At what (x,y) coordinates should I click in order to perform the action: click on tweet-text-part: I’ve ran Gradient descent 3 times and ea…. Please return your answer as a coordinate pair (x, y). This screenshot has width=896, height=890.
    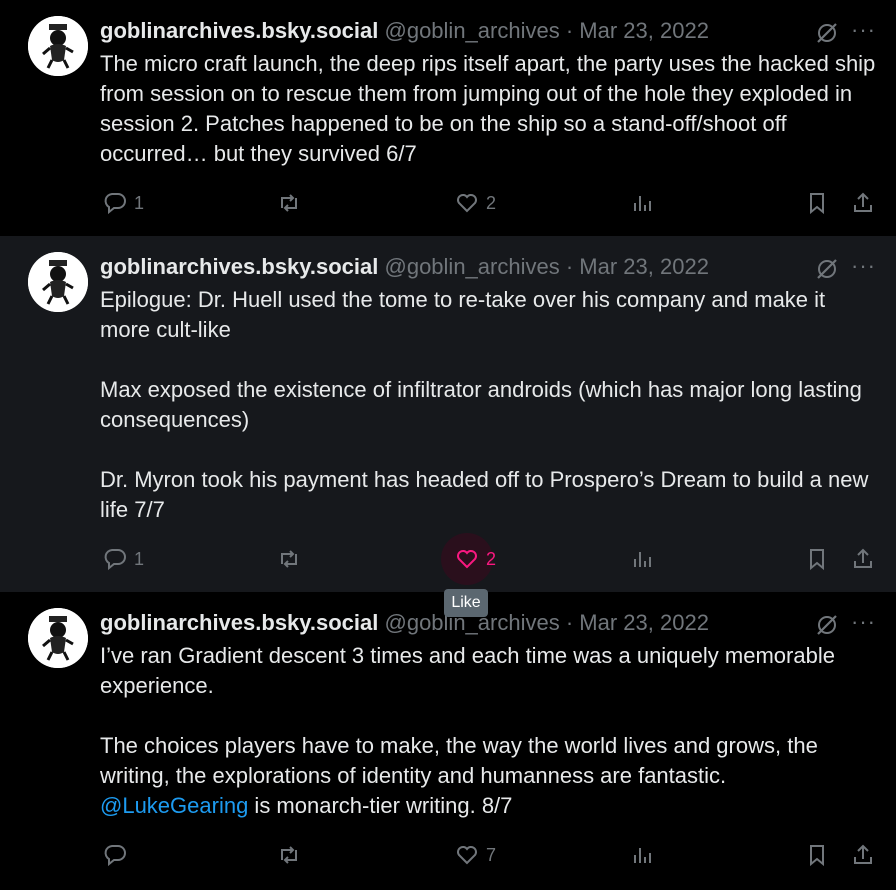
    Looking at the image, I should click on (467, 715).